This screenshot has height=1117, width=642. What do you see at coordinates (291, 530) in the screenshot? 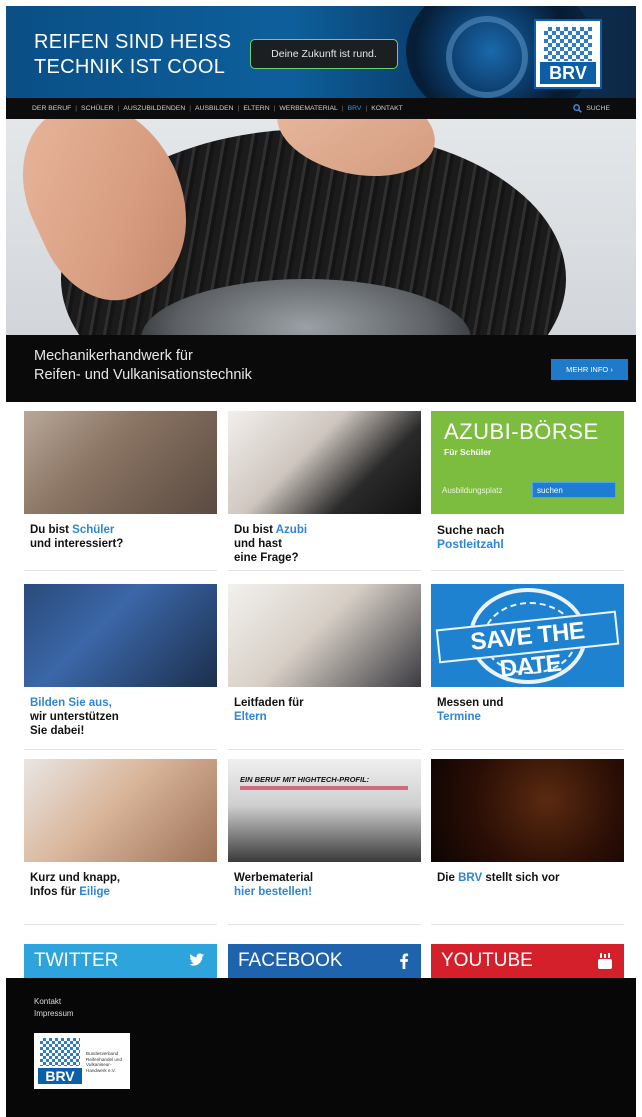
I see `caption-highlight: Azubi` at bounding box center [291, 530].